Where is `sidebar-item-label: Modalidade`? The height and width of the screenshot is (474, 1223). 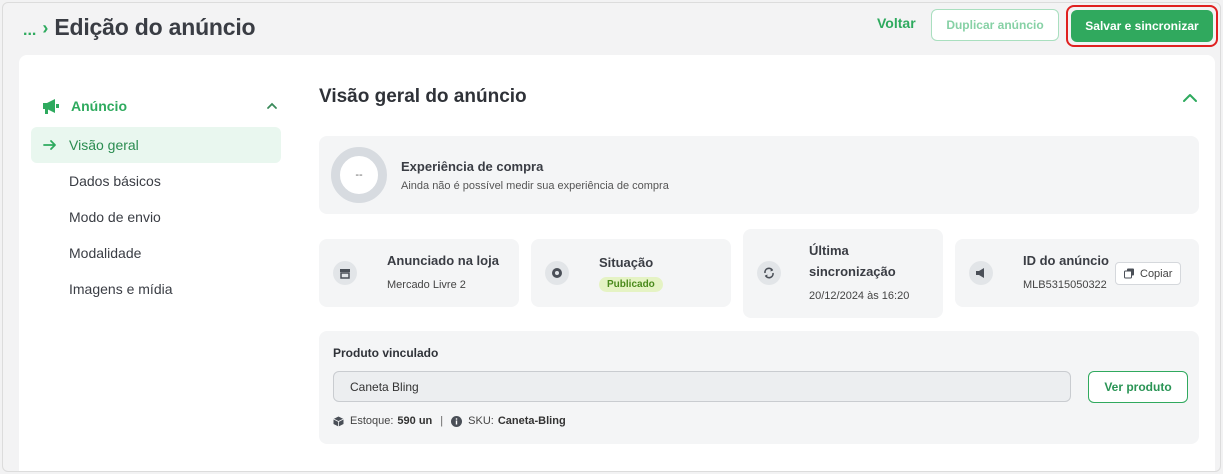
sidebar-item-label: Modalidade is located at coordinates (105, 253).